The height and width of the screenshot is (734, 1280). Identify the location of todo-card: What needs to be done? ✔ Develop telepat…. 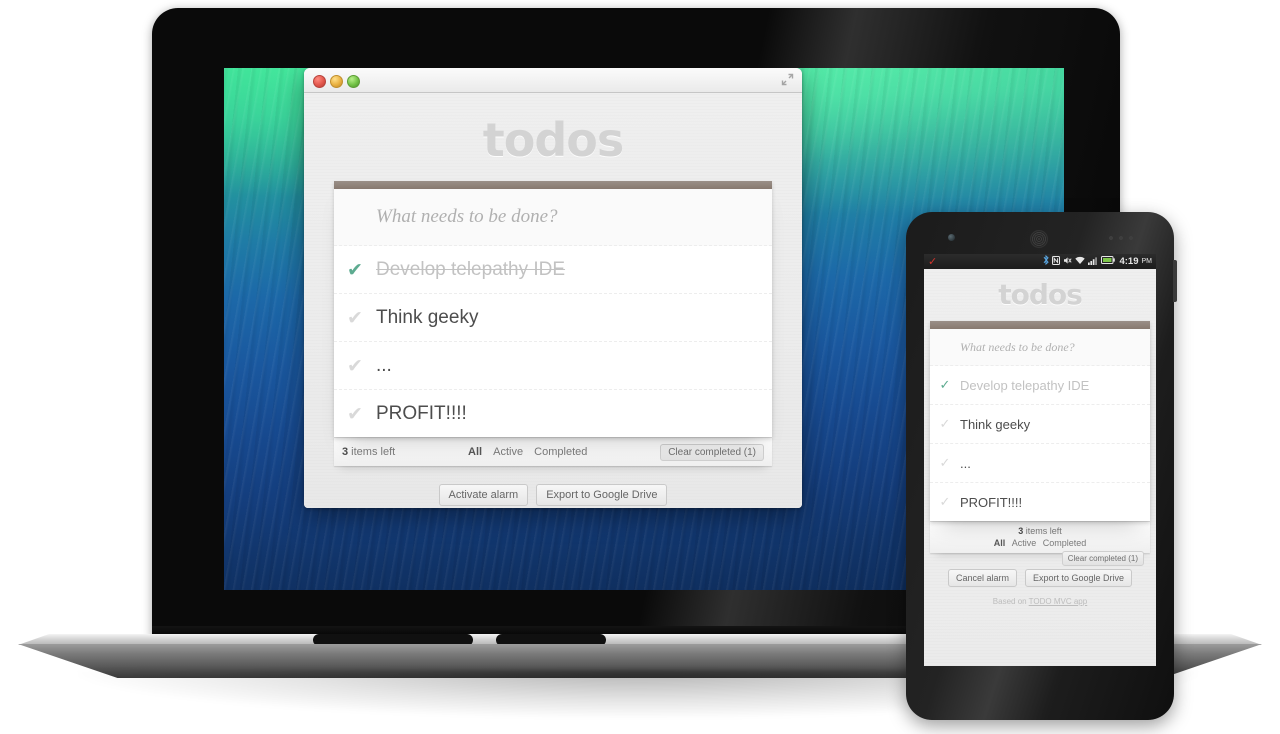
(553, 309).